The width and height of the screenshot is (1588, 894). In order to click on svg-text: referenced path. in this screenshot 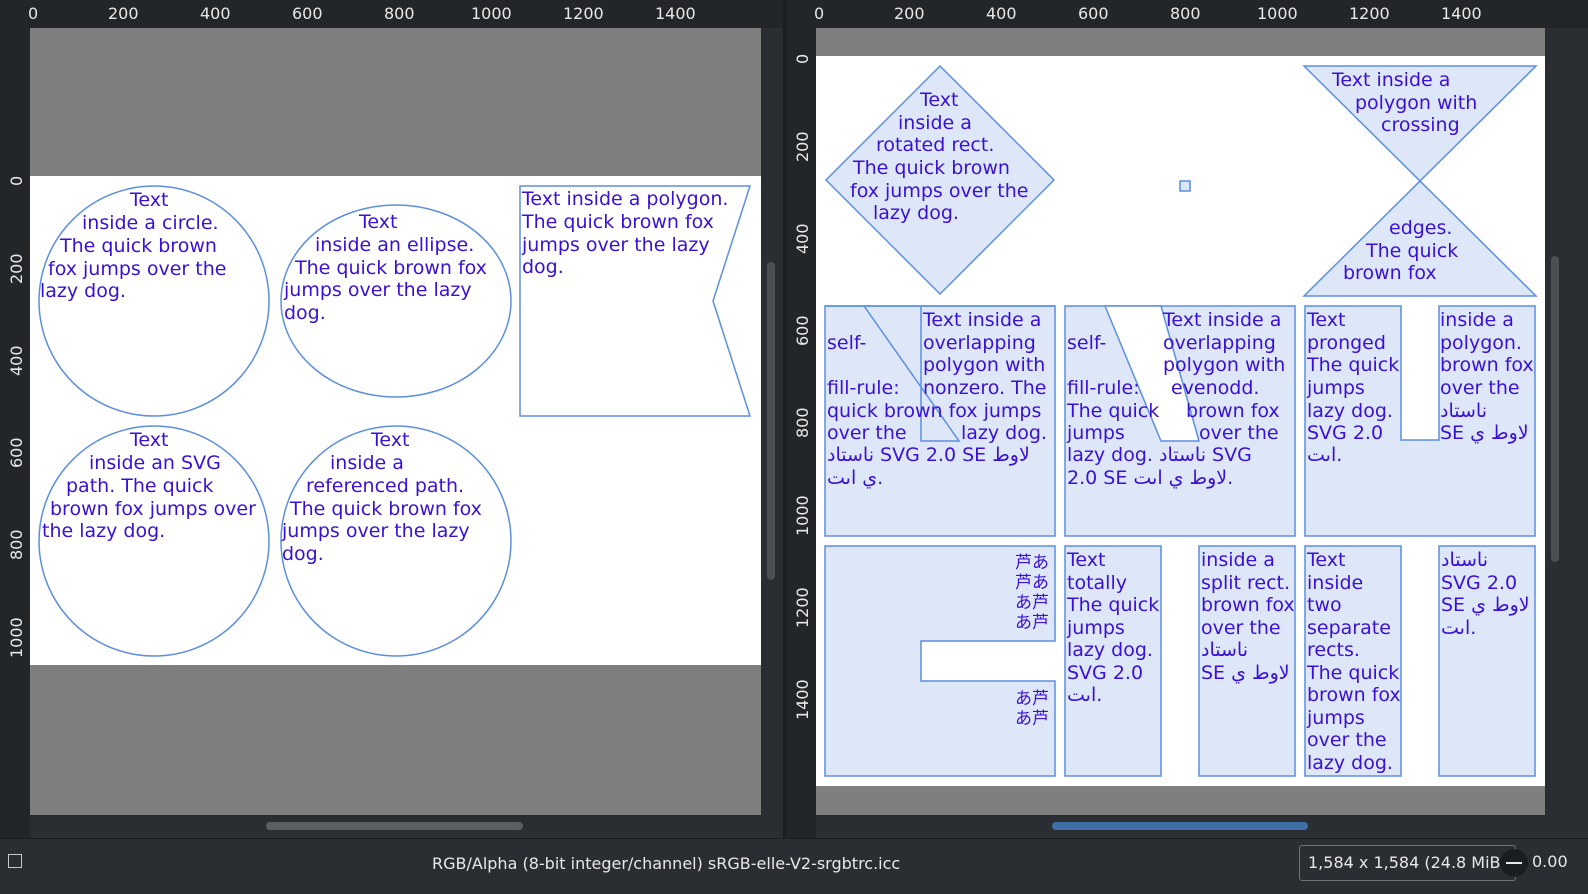, I will do `click(385, 486)`.